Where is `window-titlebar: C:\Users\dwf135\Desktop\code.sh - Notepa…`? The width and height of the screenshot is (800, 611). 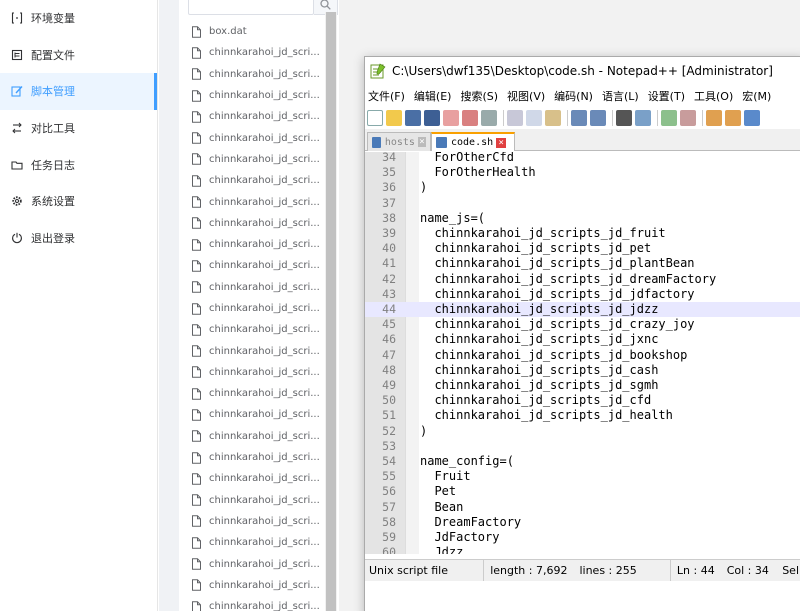 window-titlebar: C:\Users\dwf135\Desktop\code.sh - Notepa… is located at coordinates (582, 71).